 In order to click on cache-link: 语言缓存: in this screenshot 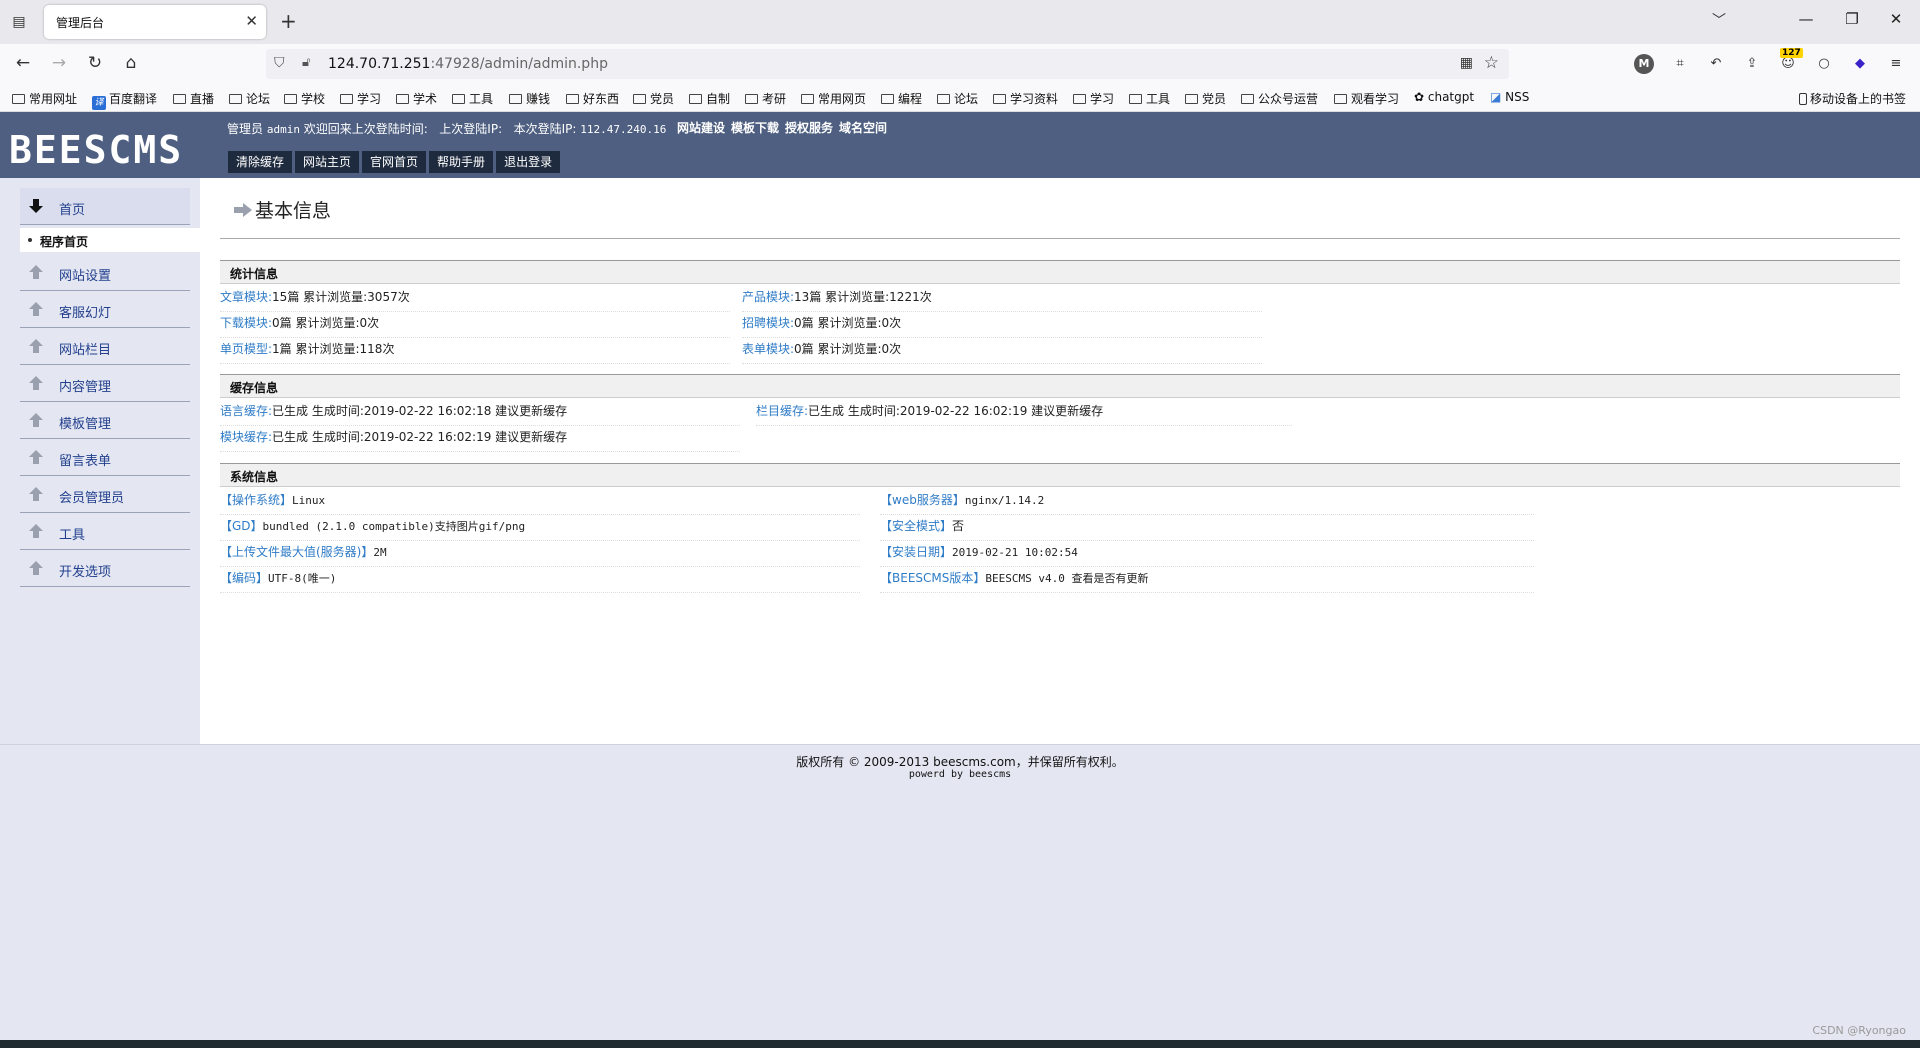, I will do `click(246, 411)`.